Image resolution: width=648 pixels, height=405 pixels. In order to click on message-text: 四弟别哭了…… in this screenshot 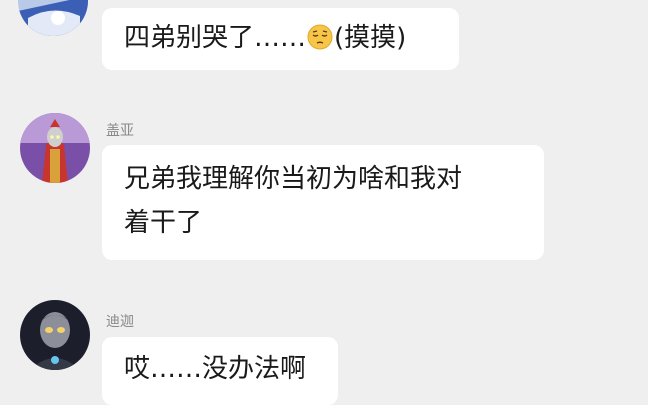, I will do `click(215, 38)`.